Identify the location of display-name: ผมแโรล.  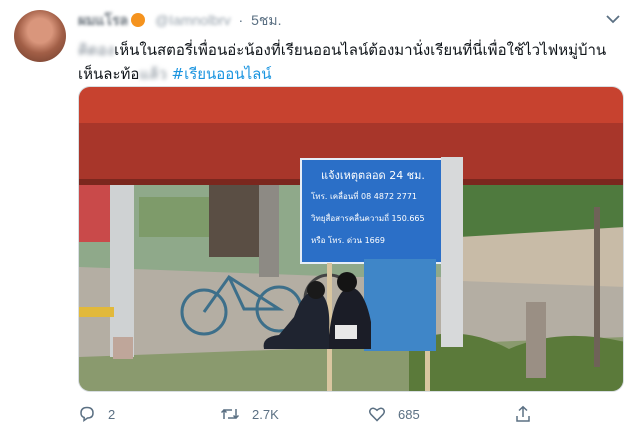
(103, 20).